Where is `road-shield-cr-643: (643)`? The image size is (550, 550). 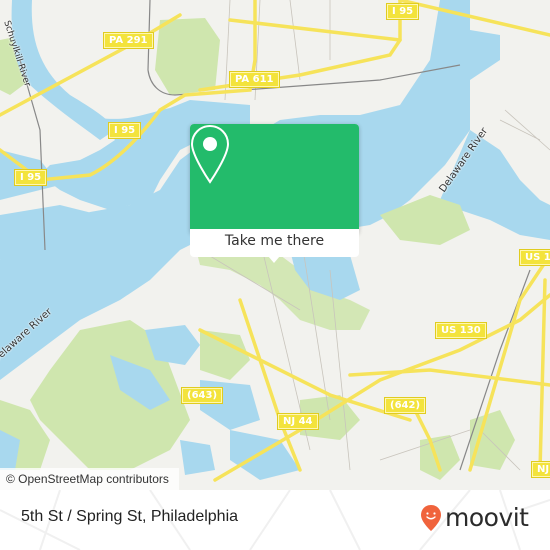
road-shield-cr-643: (643) is located at coordinates (202, 395).